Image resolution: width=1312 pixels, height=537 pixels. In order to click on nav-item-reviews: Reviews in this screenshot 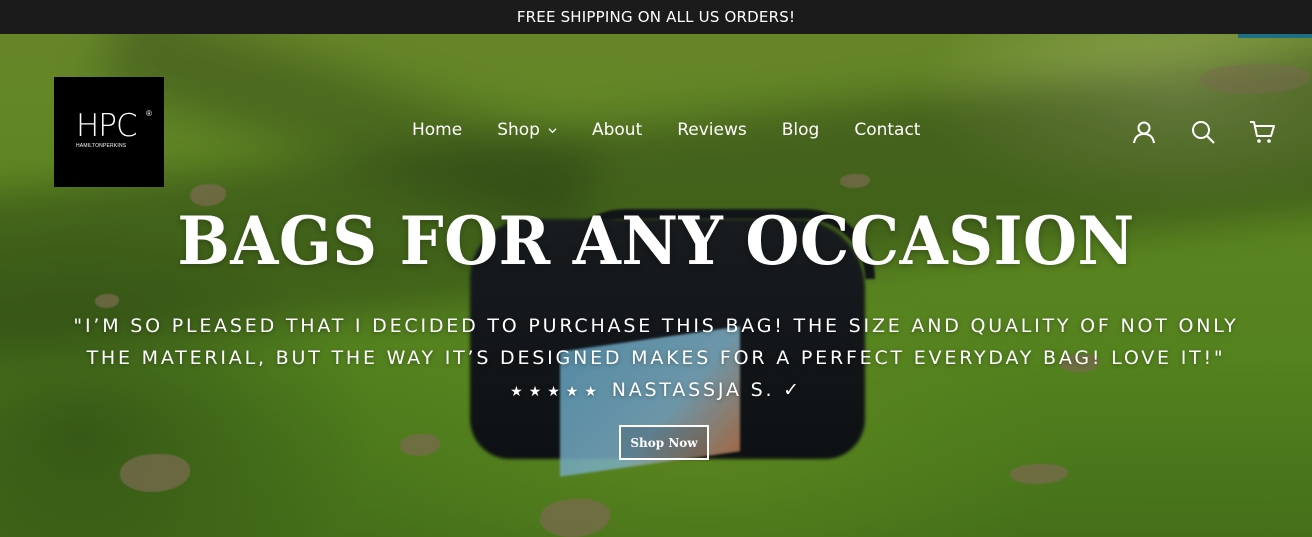, I will do `click(712, 130)`.